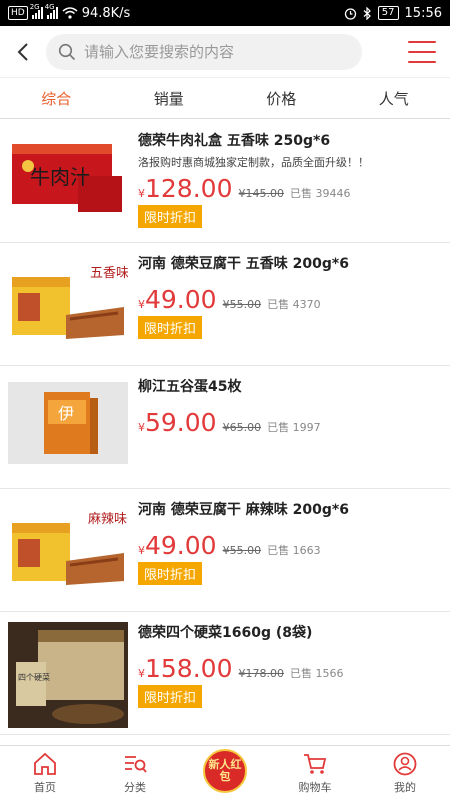 The width and height of the screenshot is (450, 800). I want to click on sold-count: 已售 1997, so click(294, 427).